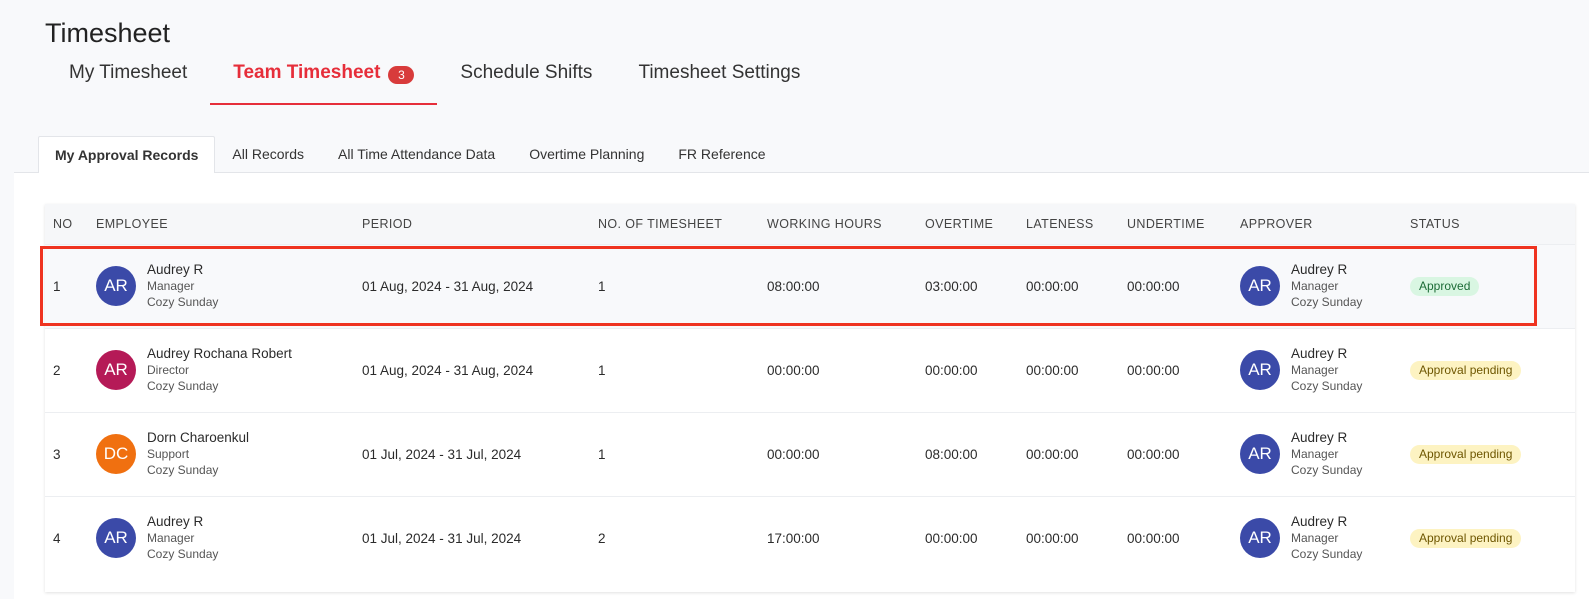 This screenshot has width=1589, height=599. Describe the element at coordinates (387, 223) in the screenshot. I see `col-header-period: PERIOD` at that location.